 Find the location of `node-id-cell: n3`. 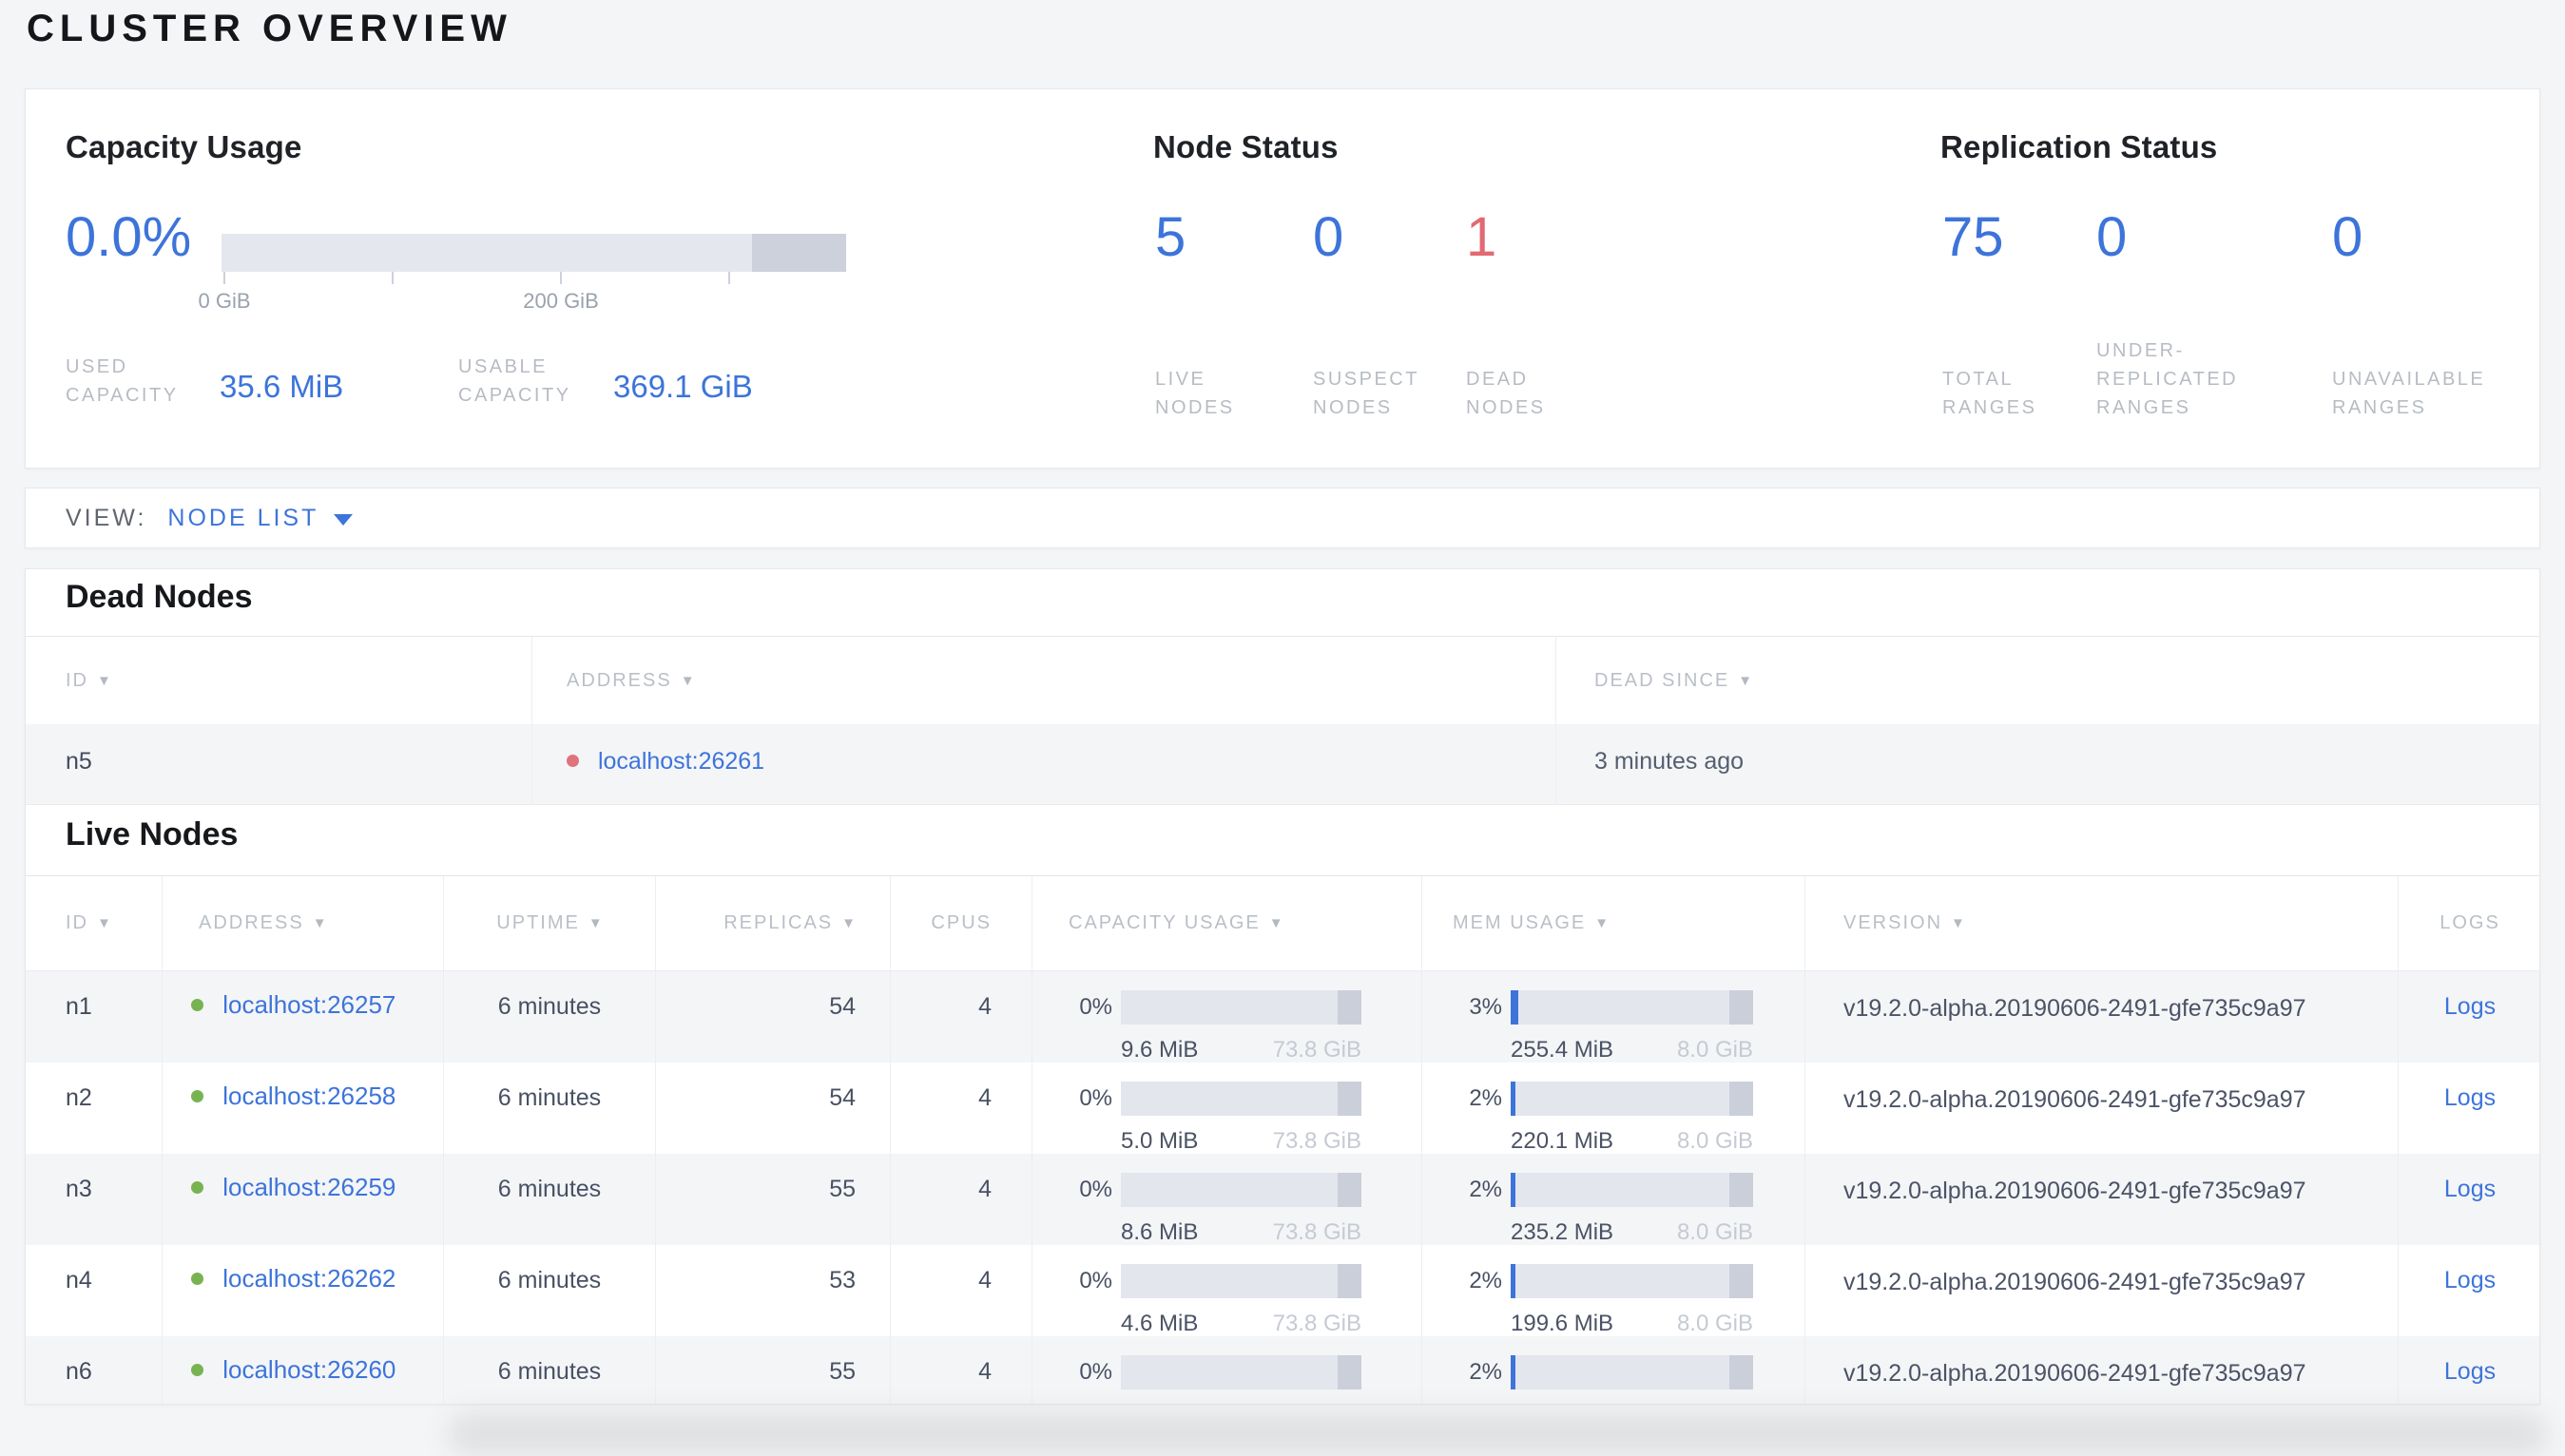

node-id-cell: n3 is located at coordinates (94, 1200).